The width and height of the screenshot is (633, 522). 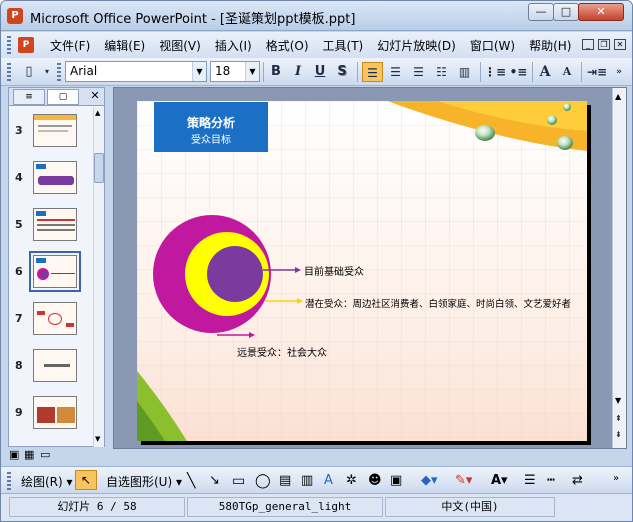 I want to click on drawbar-grip, so click(x=9, y=481).